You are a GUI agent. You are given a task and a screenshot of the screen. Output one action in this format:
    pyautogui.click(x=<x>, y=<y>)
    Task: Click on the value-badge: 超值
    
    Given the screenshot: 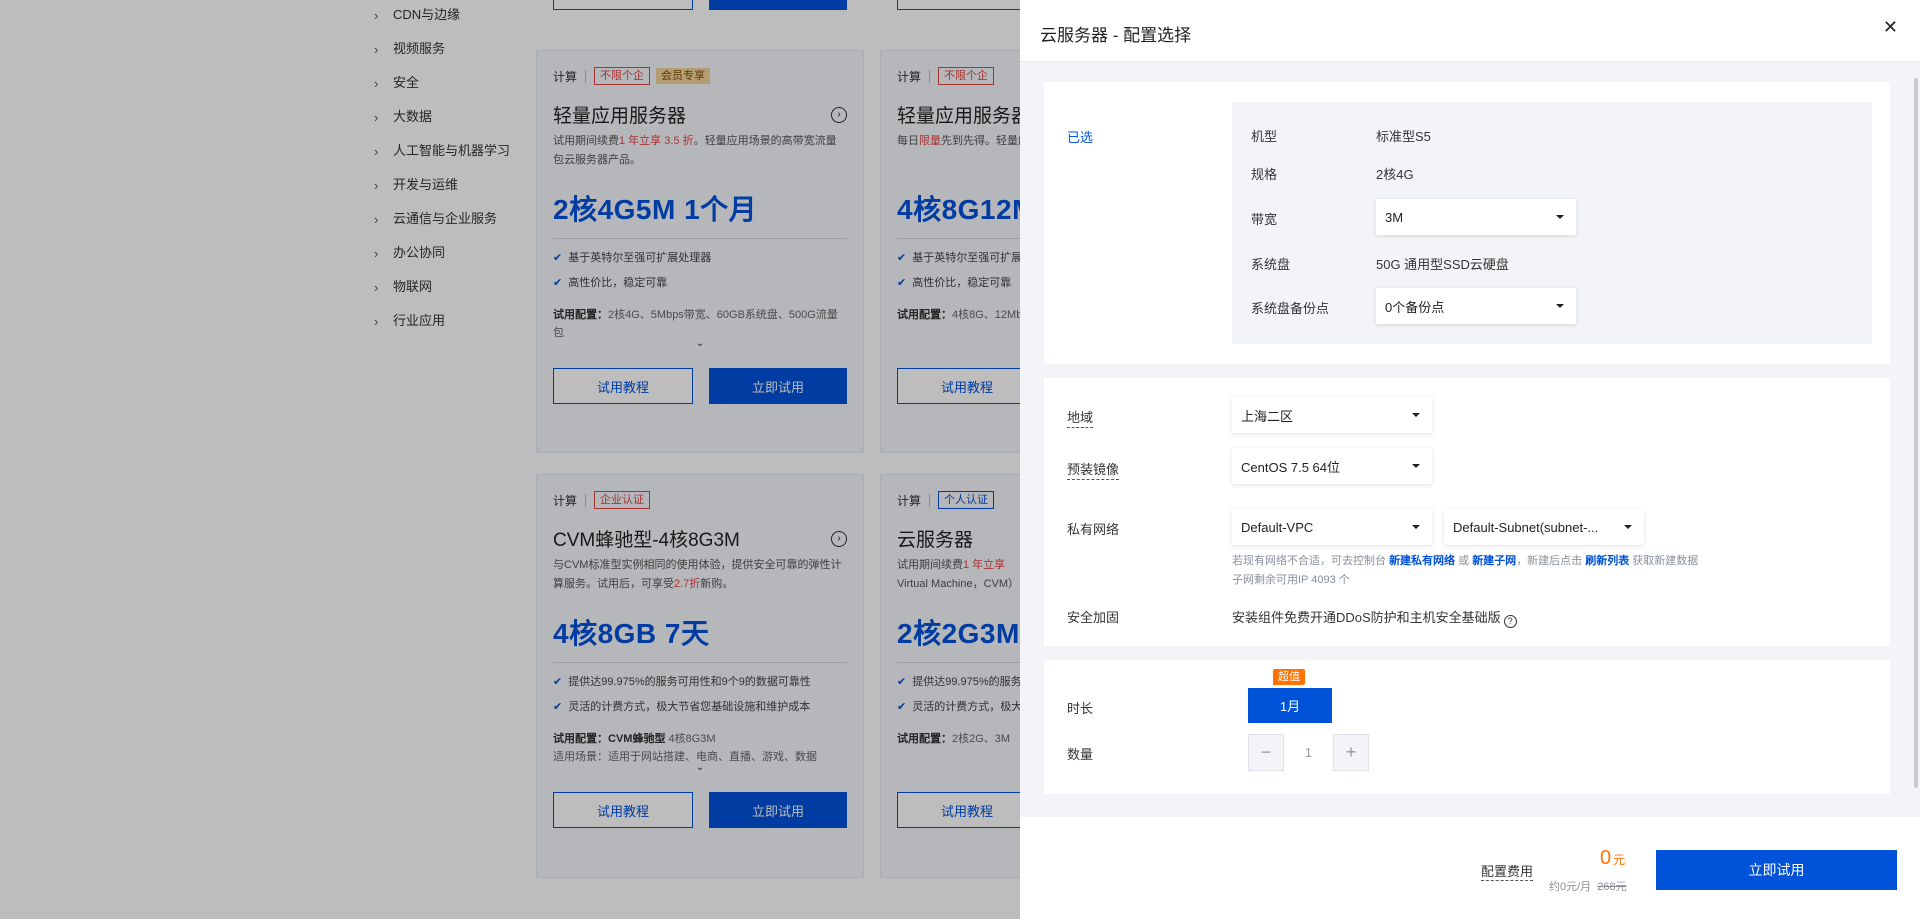 What is the action you would take?
    pyautogui.click(x=1289, y=677)
    